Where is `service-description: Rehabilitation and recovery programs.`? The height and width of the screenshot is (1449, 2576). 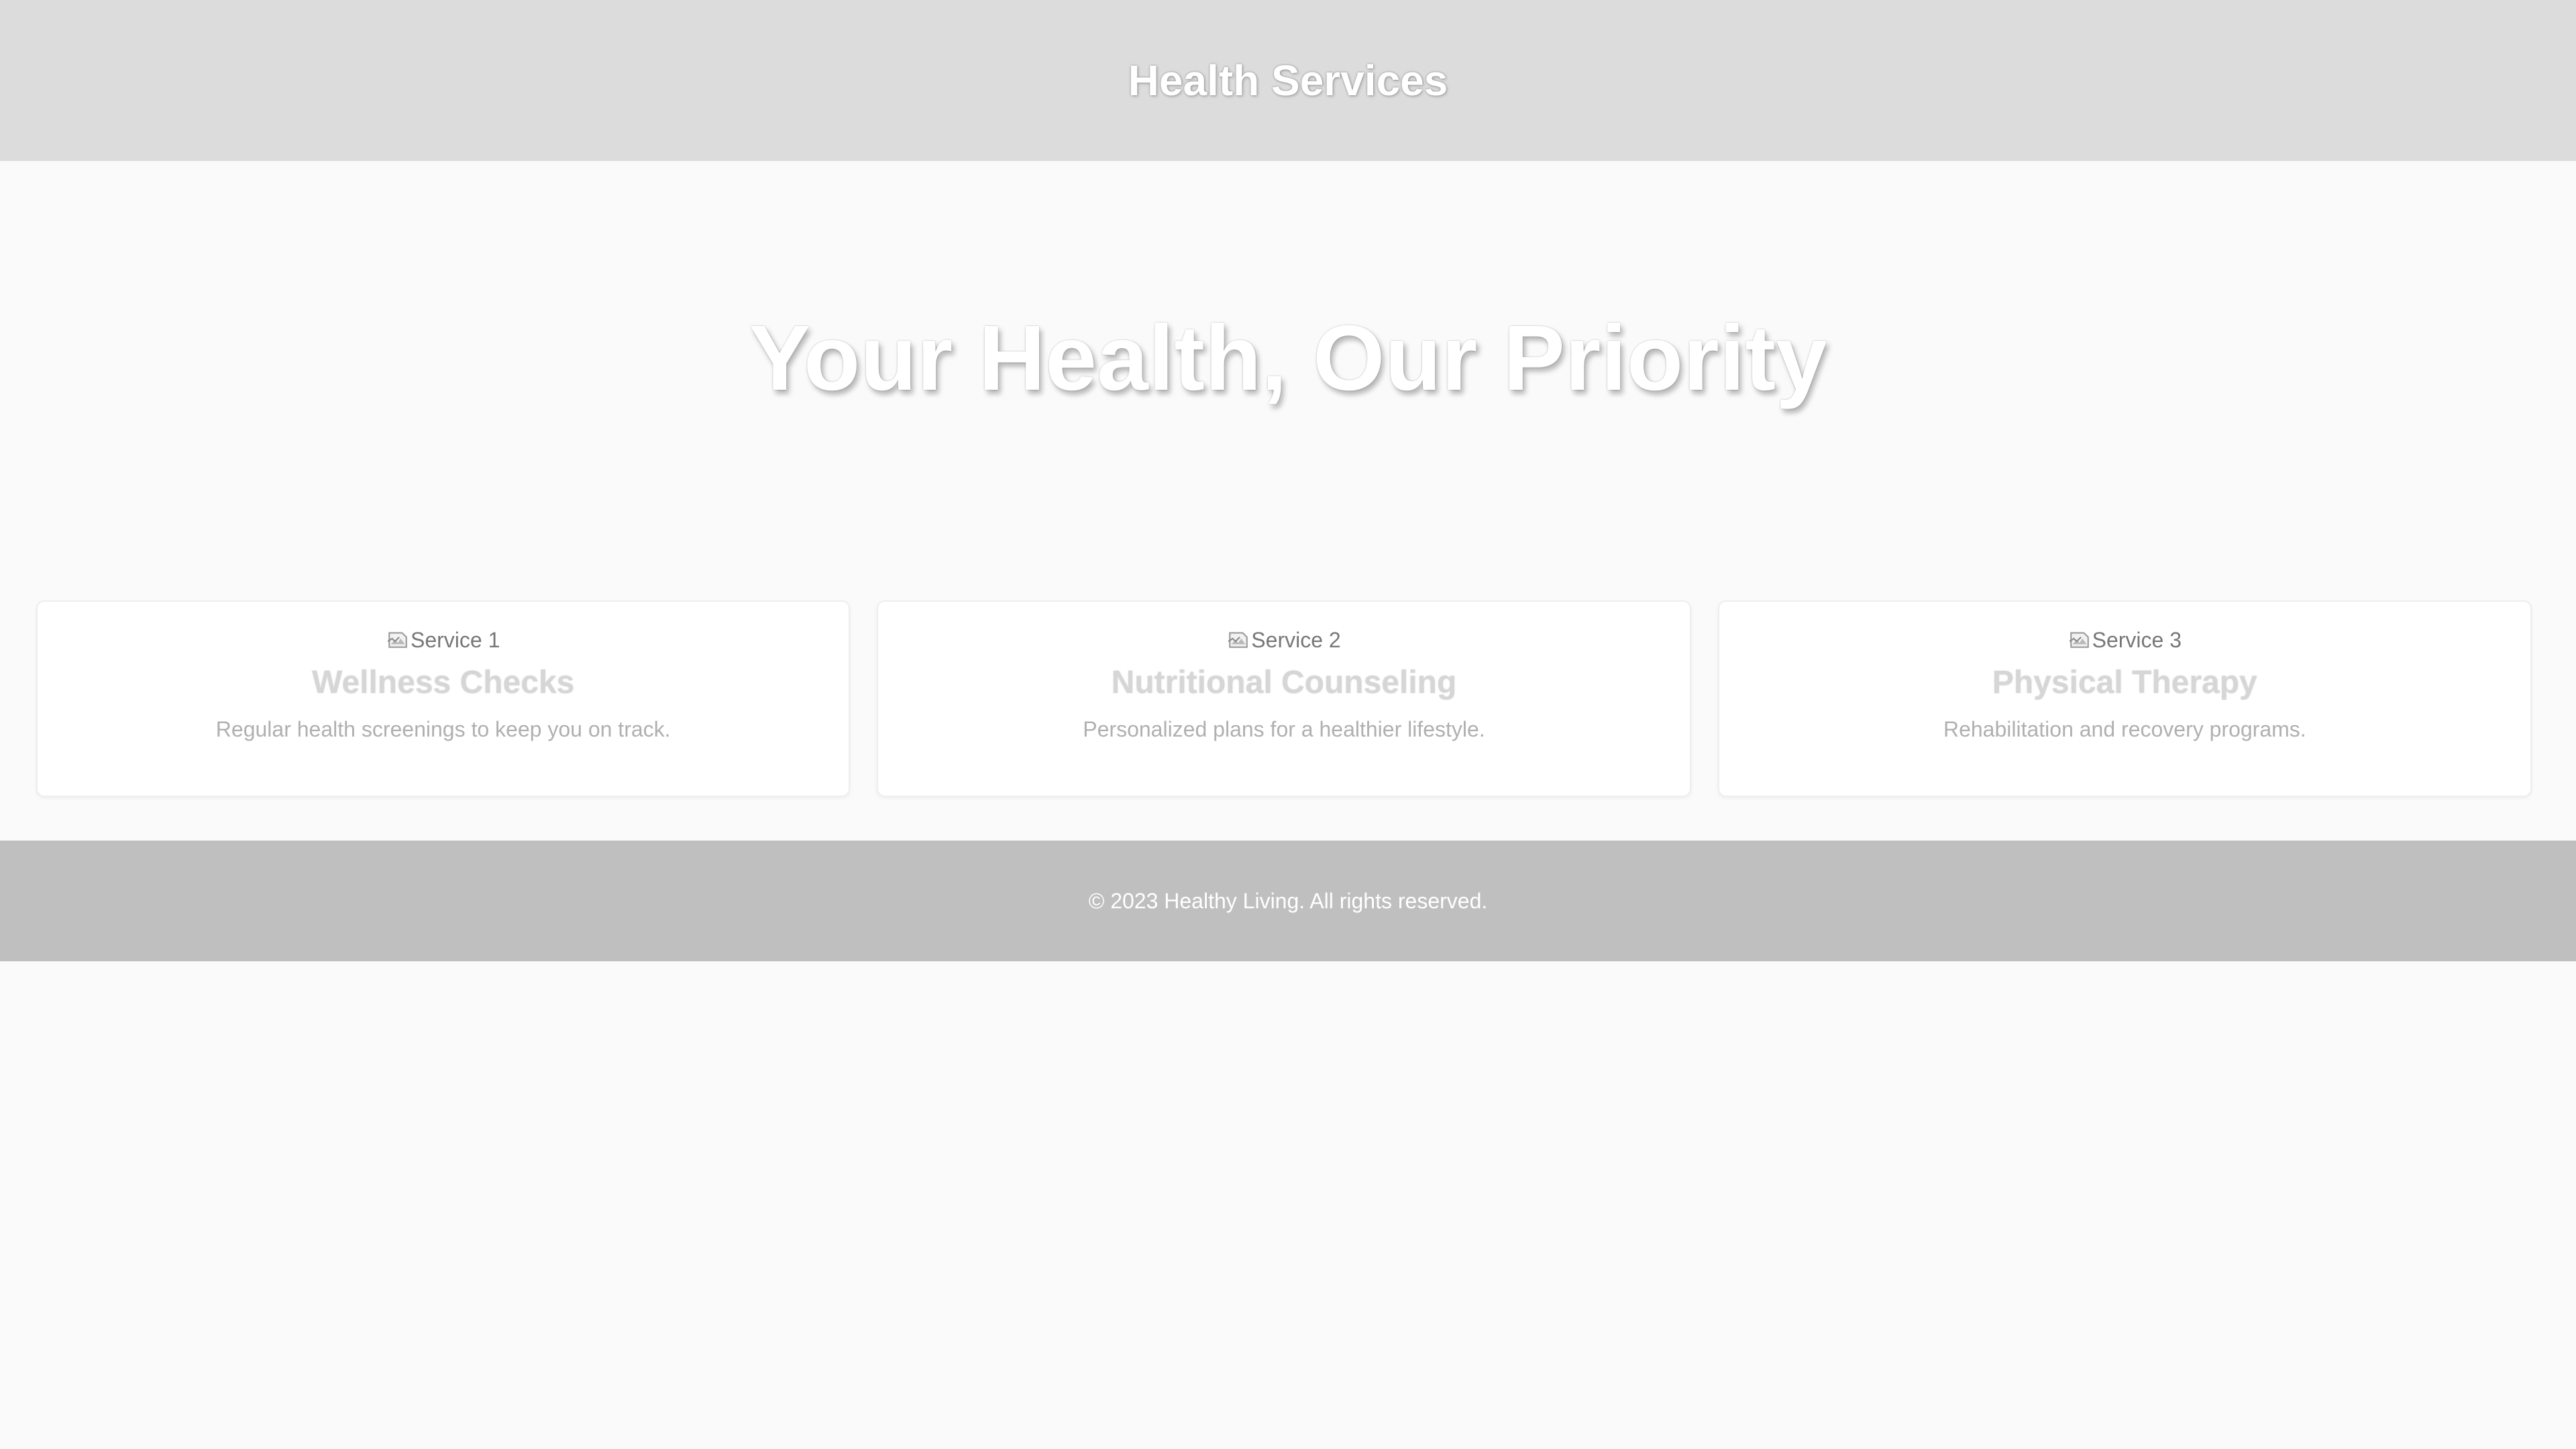
service-description: Rehabilitation and recovery programs. is located at coordinates (2124, 729).